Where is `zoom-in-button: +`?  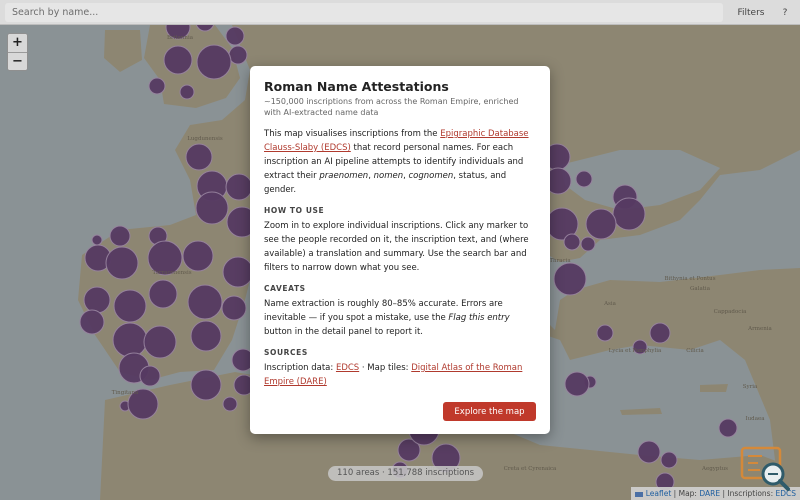
zoom-in-button: + is located at coordinates (17, 43).